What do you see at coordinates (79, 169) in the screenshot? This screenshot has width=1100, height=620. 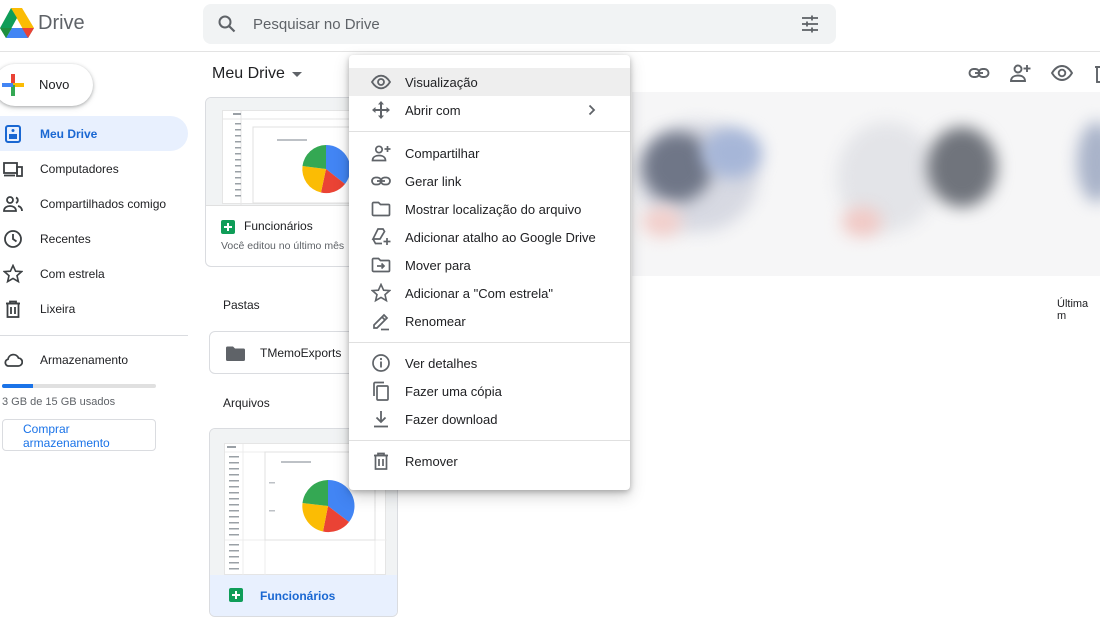 I see `sidebar-item-label: Computadores` at bounding box center [79, 169].